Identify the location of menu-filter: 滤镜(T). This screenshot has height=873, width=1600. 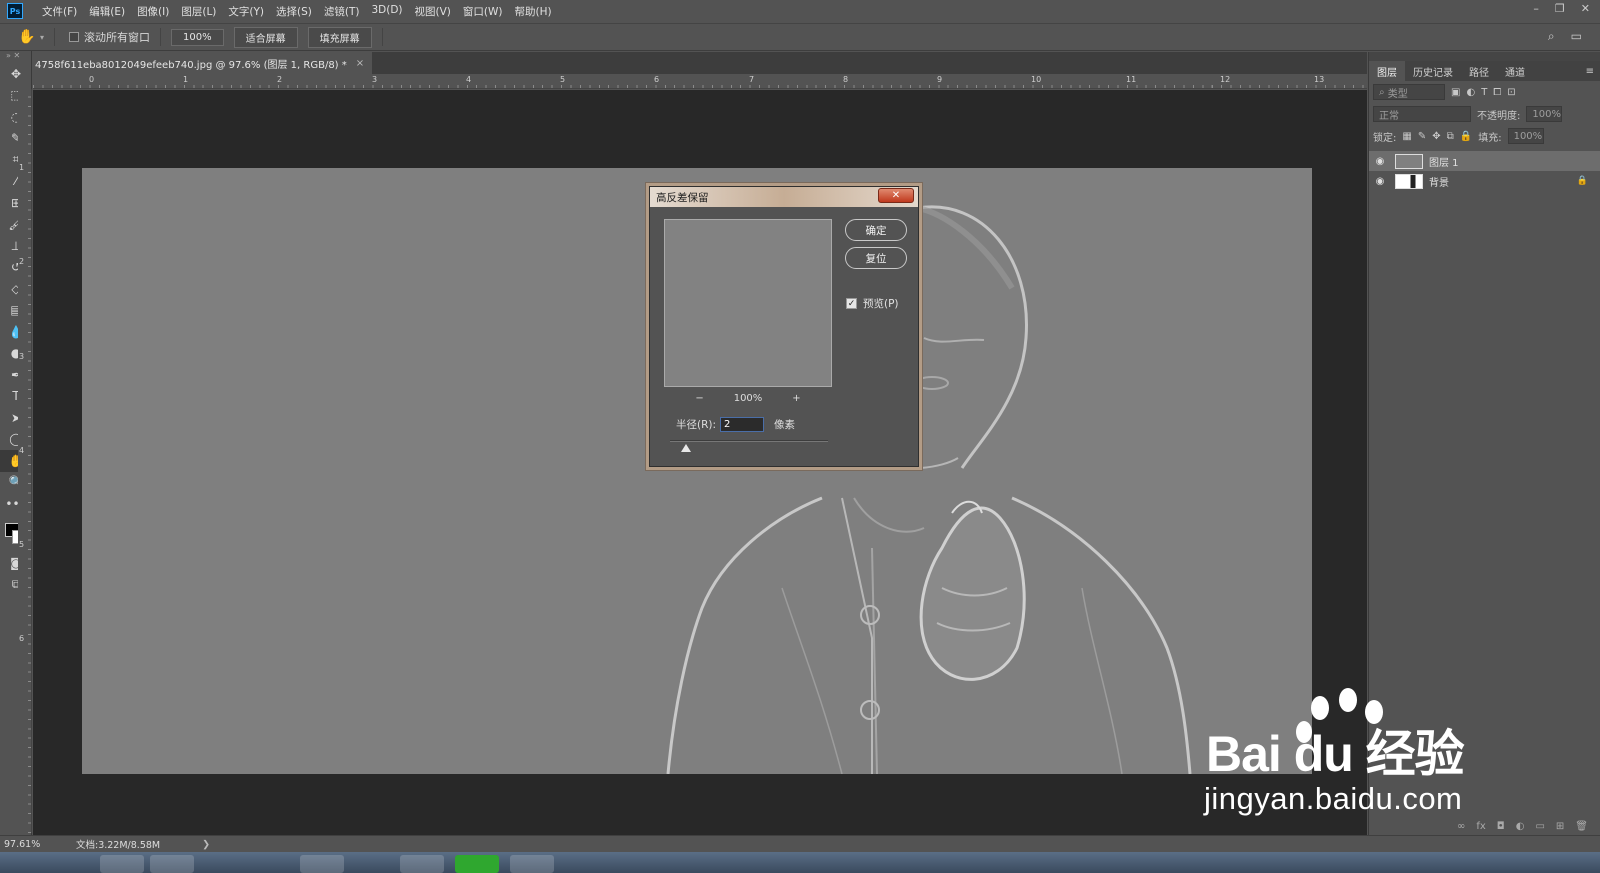
(342, 11).